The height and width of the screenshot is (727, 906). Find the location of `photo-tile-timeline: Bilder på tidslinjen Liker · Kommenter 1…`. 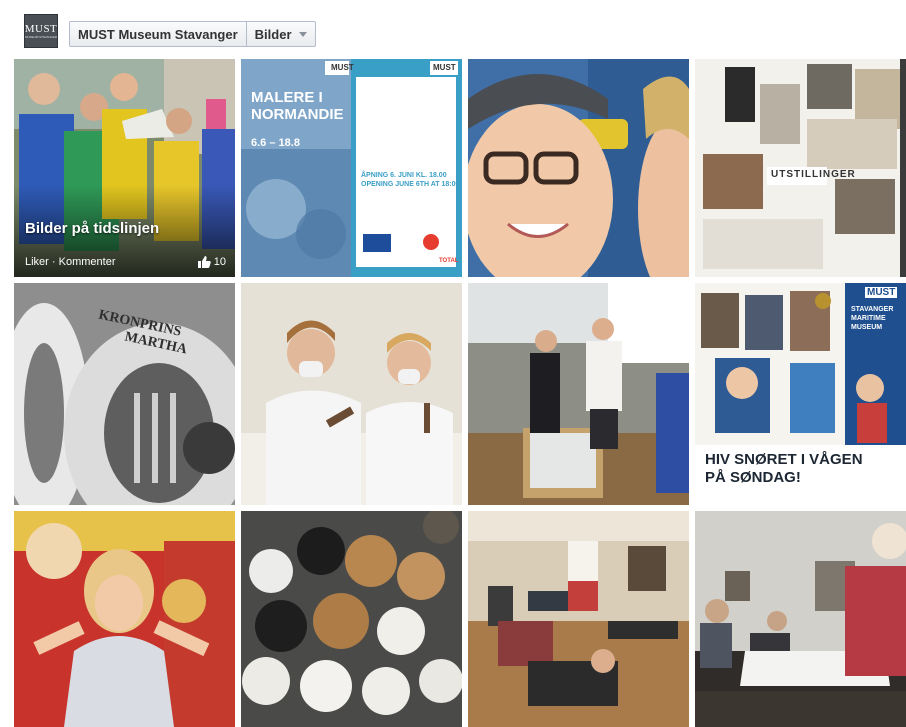

photo-tile-timeline: Bilder på tidslinjen Liker · Kommenter 1… is located at coordinates (124, 168).